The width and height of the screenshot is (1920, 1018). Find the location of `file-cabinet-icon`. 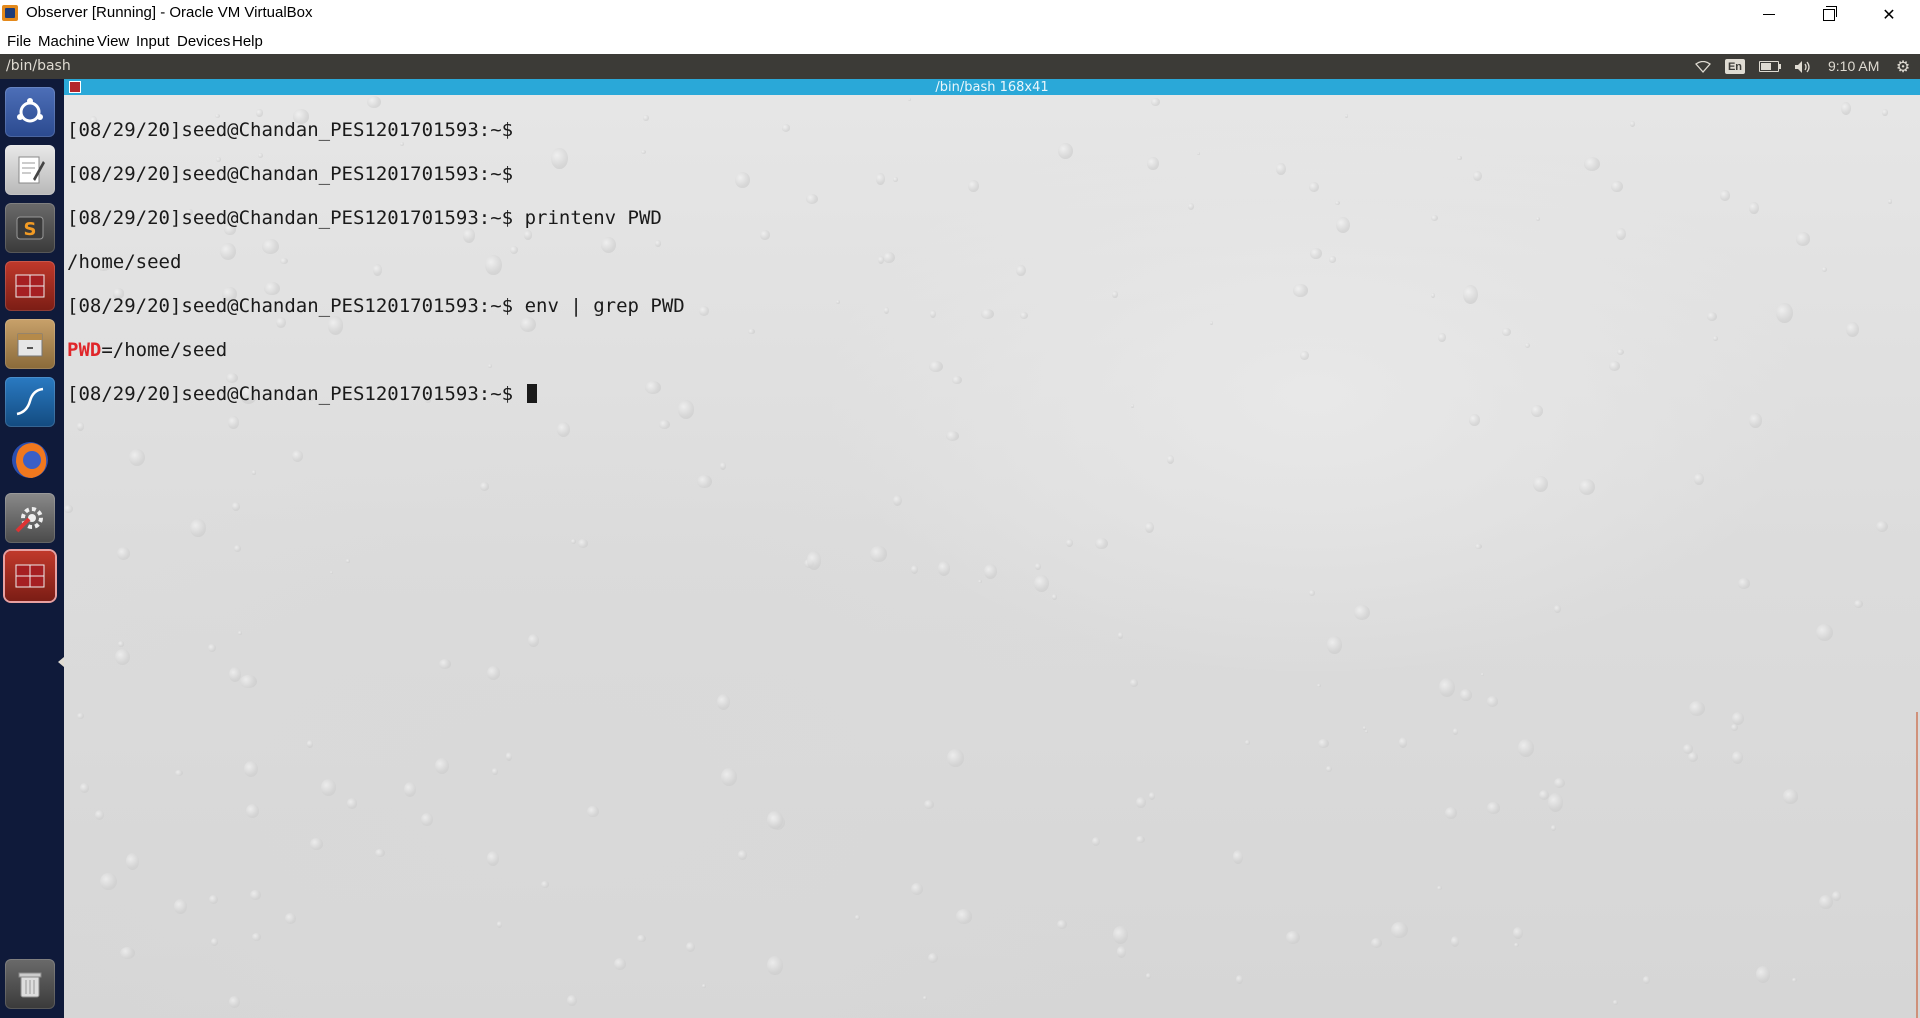

file-cabinet-icon is located at coordinates (30, 345).